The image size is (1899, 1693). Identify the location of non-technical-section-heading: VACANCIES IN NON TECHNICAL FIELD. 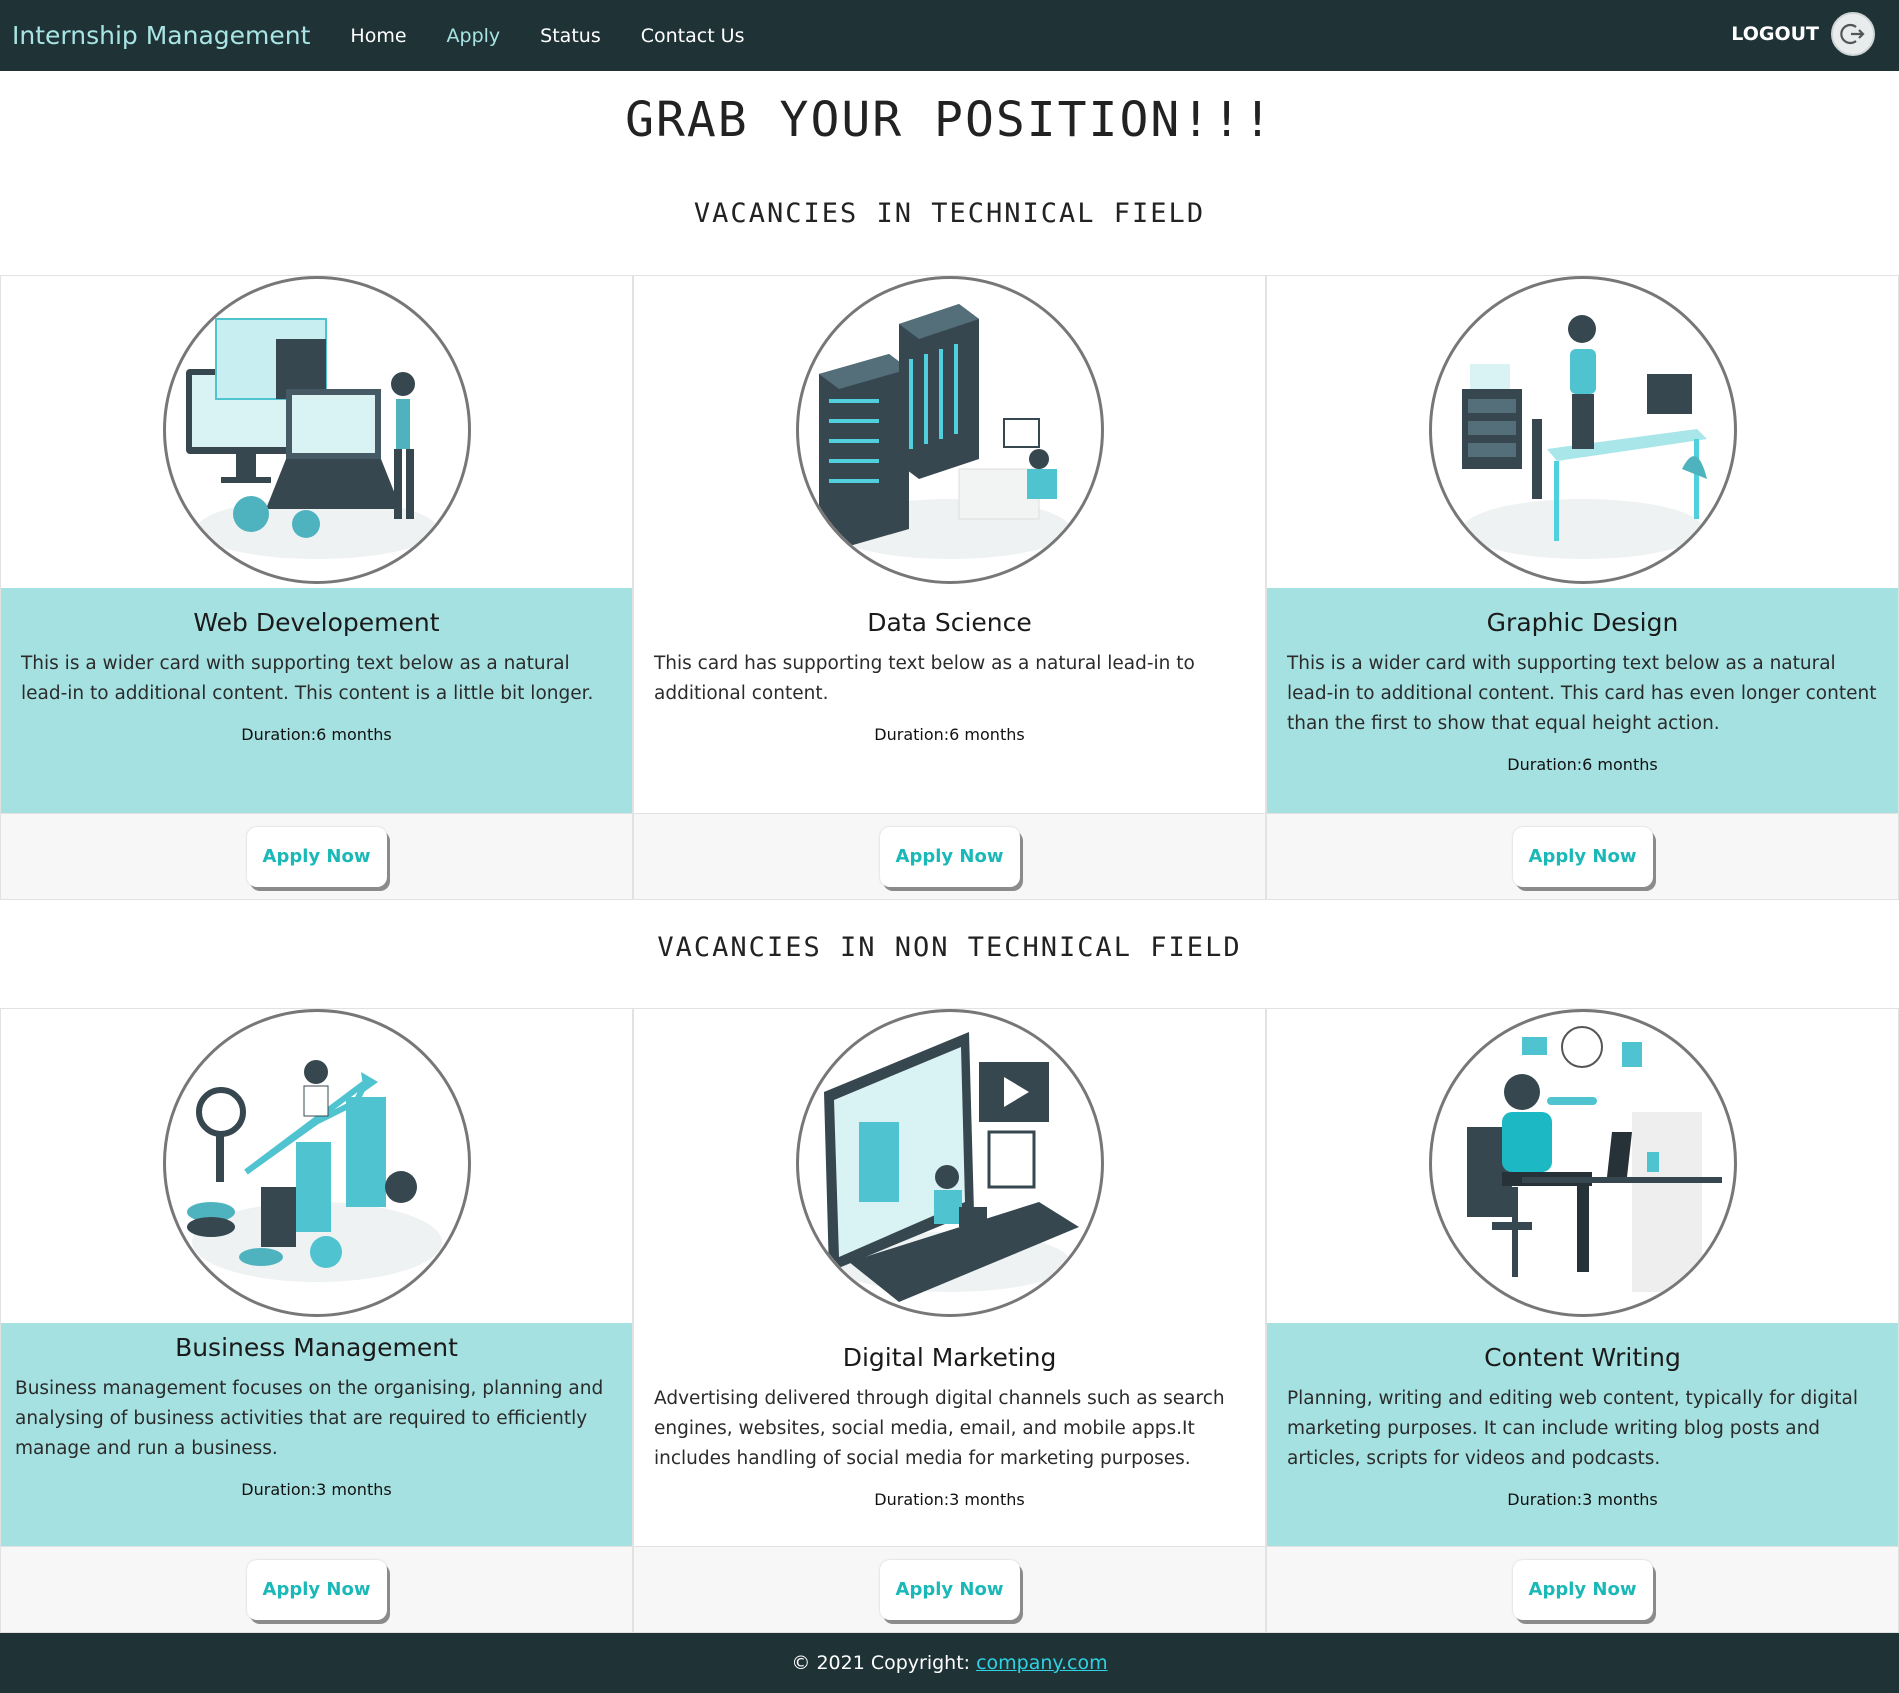
(949, 947).